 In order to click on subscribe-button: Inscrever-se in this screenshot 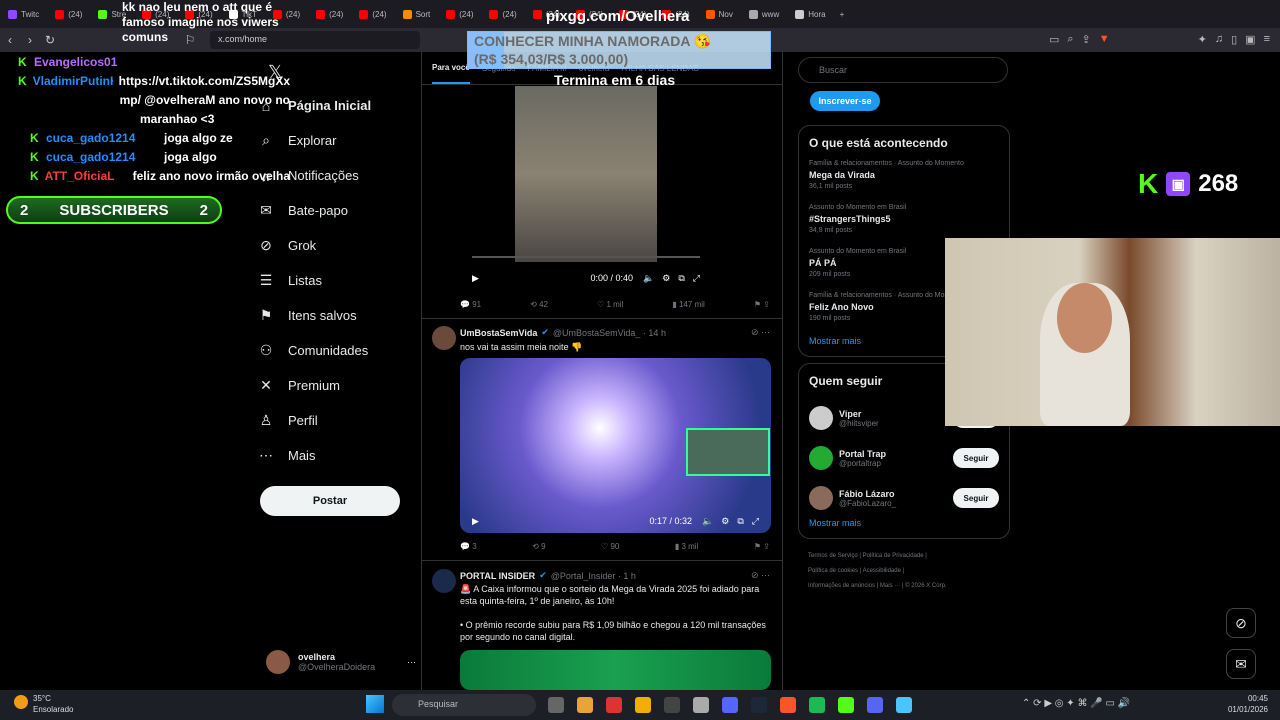, I will do `click(845, 101)`.